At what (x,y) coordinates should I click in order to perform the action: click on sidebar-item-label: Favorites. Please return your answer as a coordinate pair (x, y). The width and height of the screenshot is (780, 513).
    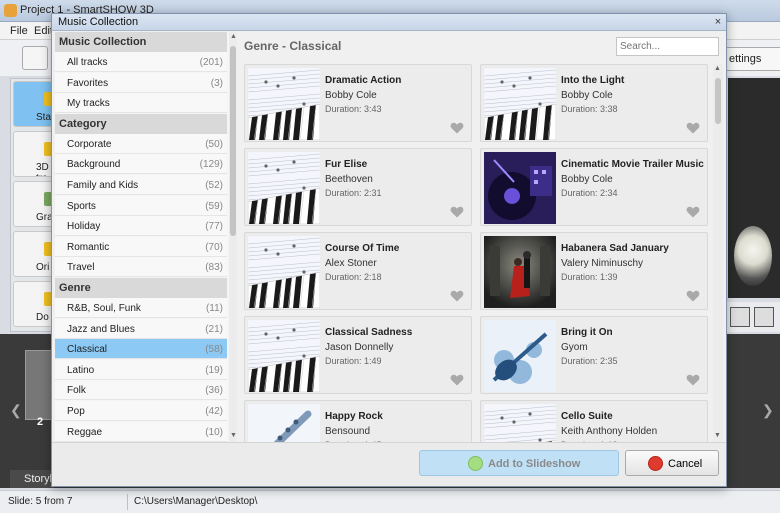
    Looking at the image, I should click on (88, 83).